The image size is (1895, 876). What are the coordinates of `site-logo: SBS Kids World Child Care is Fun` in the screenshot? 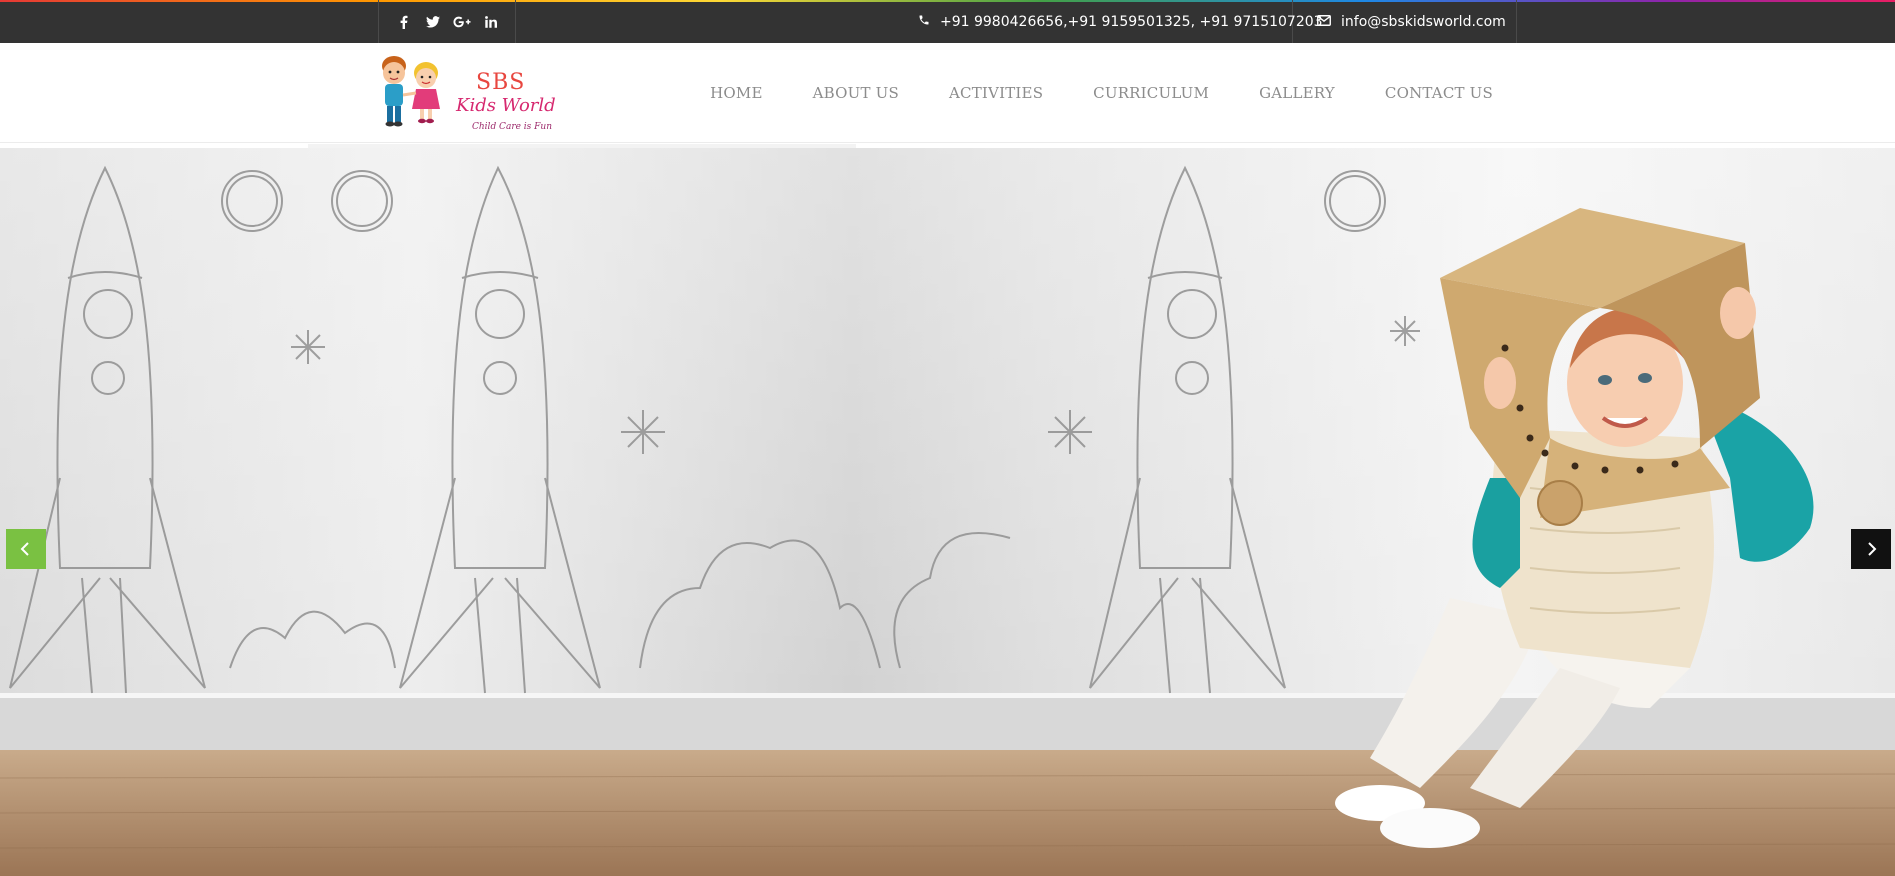 It's located at (468, 93).